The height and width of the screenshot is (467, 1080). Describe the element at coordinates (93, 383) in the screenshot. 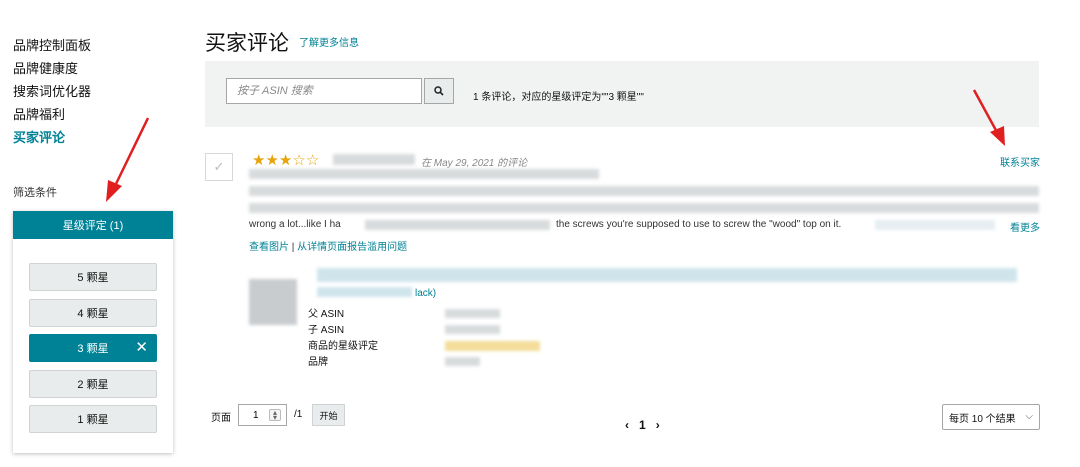

I see `star-option-2: 2 颗星` at that location.